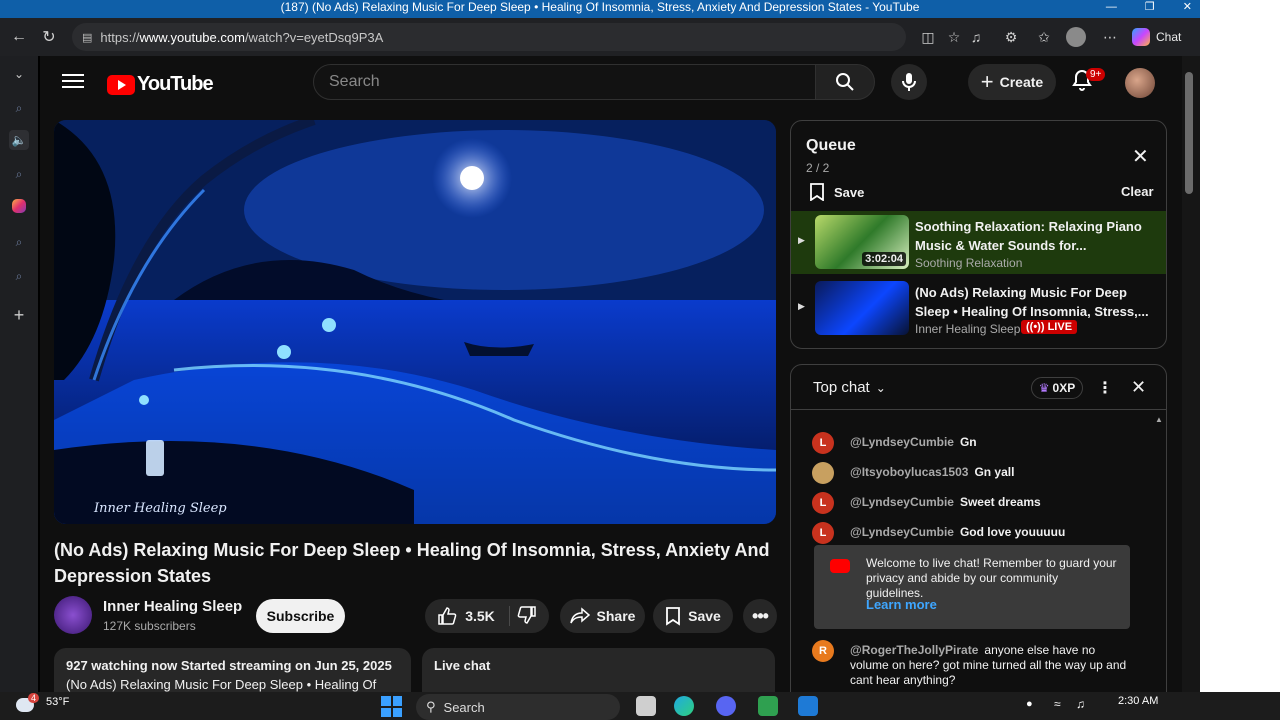  What do you see at coordinates (1044, 37) in the screenshot?
I see `favorites-icon: ✩` at bounding box center [1044, 37].